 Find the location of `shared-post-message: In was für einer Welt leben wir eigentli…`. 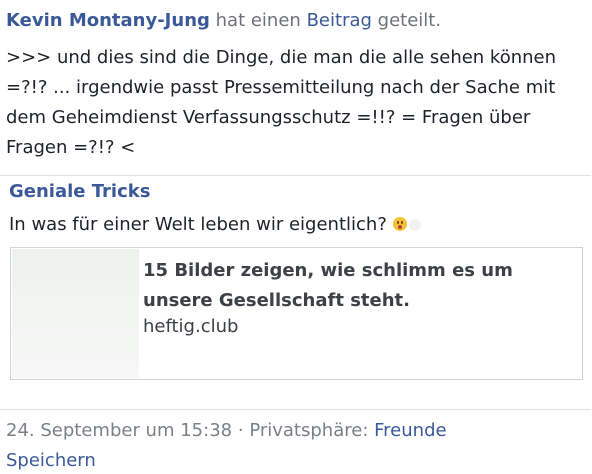

shared-post-message: In was für einer Welt leben wir eigentli… is located at coordinates (215, 225).